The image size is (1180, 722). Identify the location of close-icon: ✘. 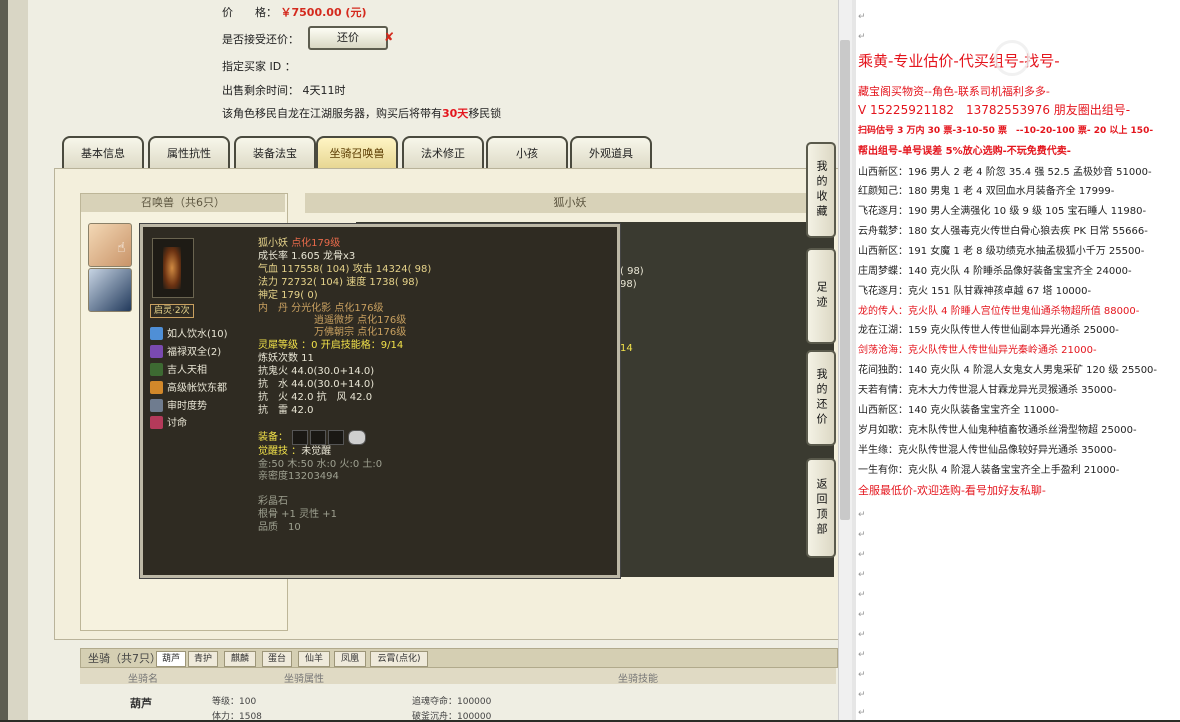
(389, 37).